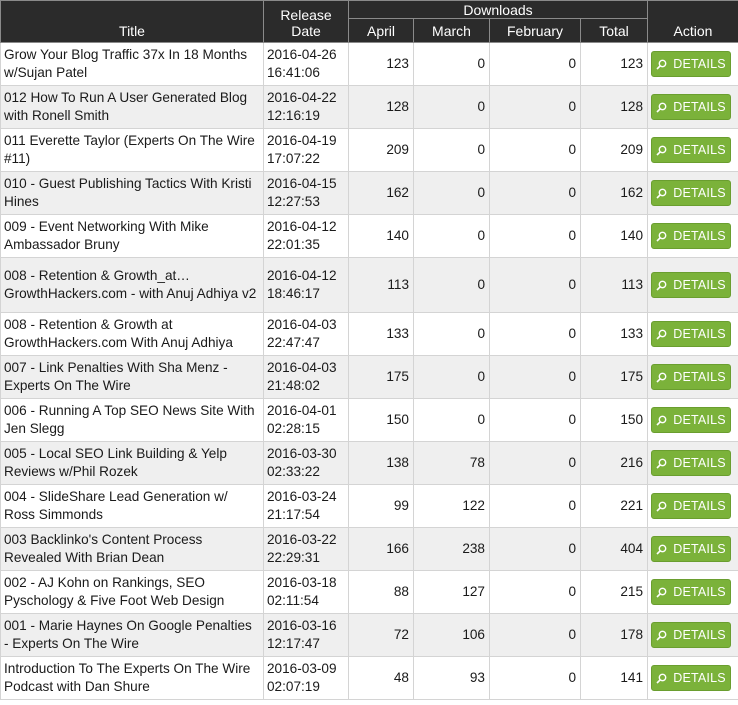 Image resolution: width=738 pixels, height=705 pixels. I want to click on march-downloads: 106, so click(451, 635).